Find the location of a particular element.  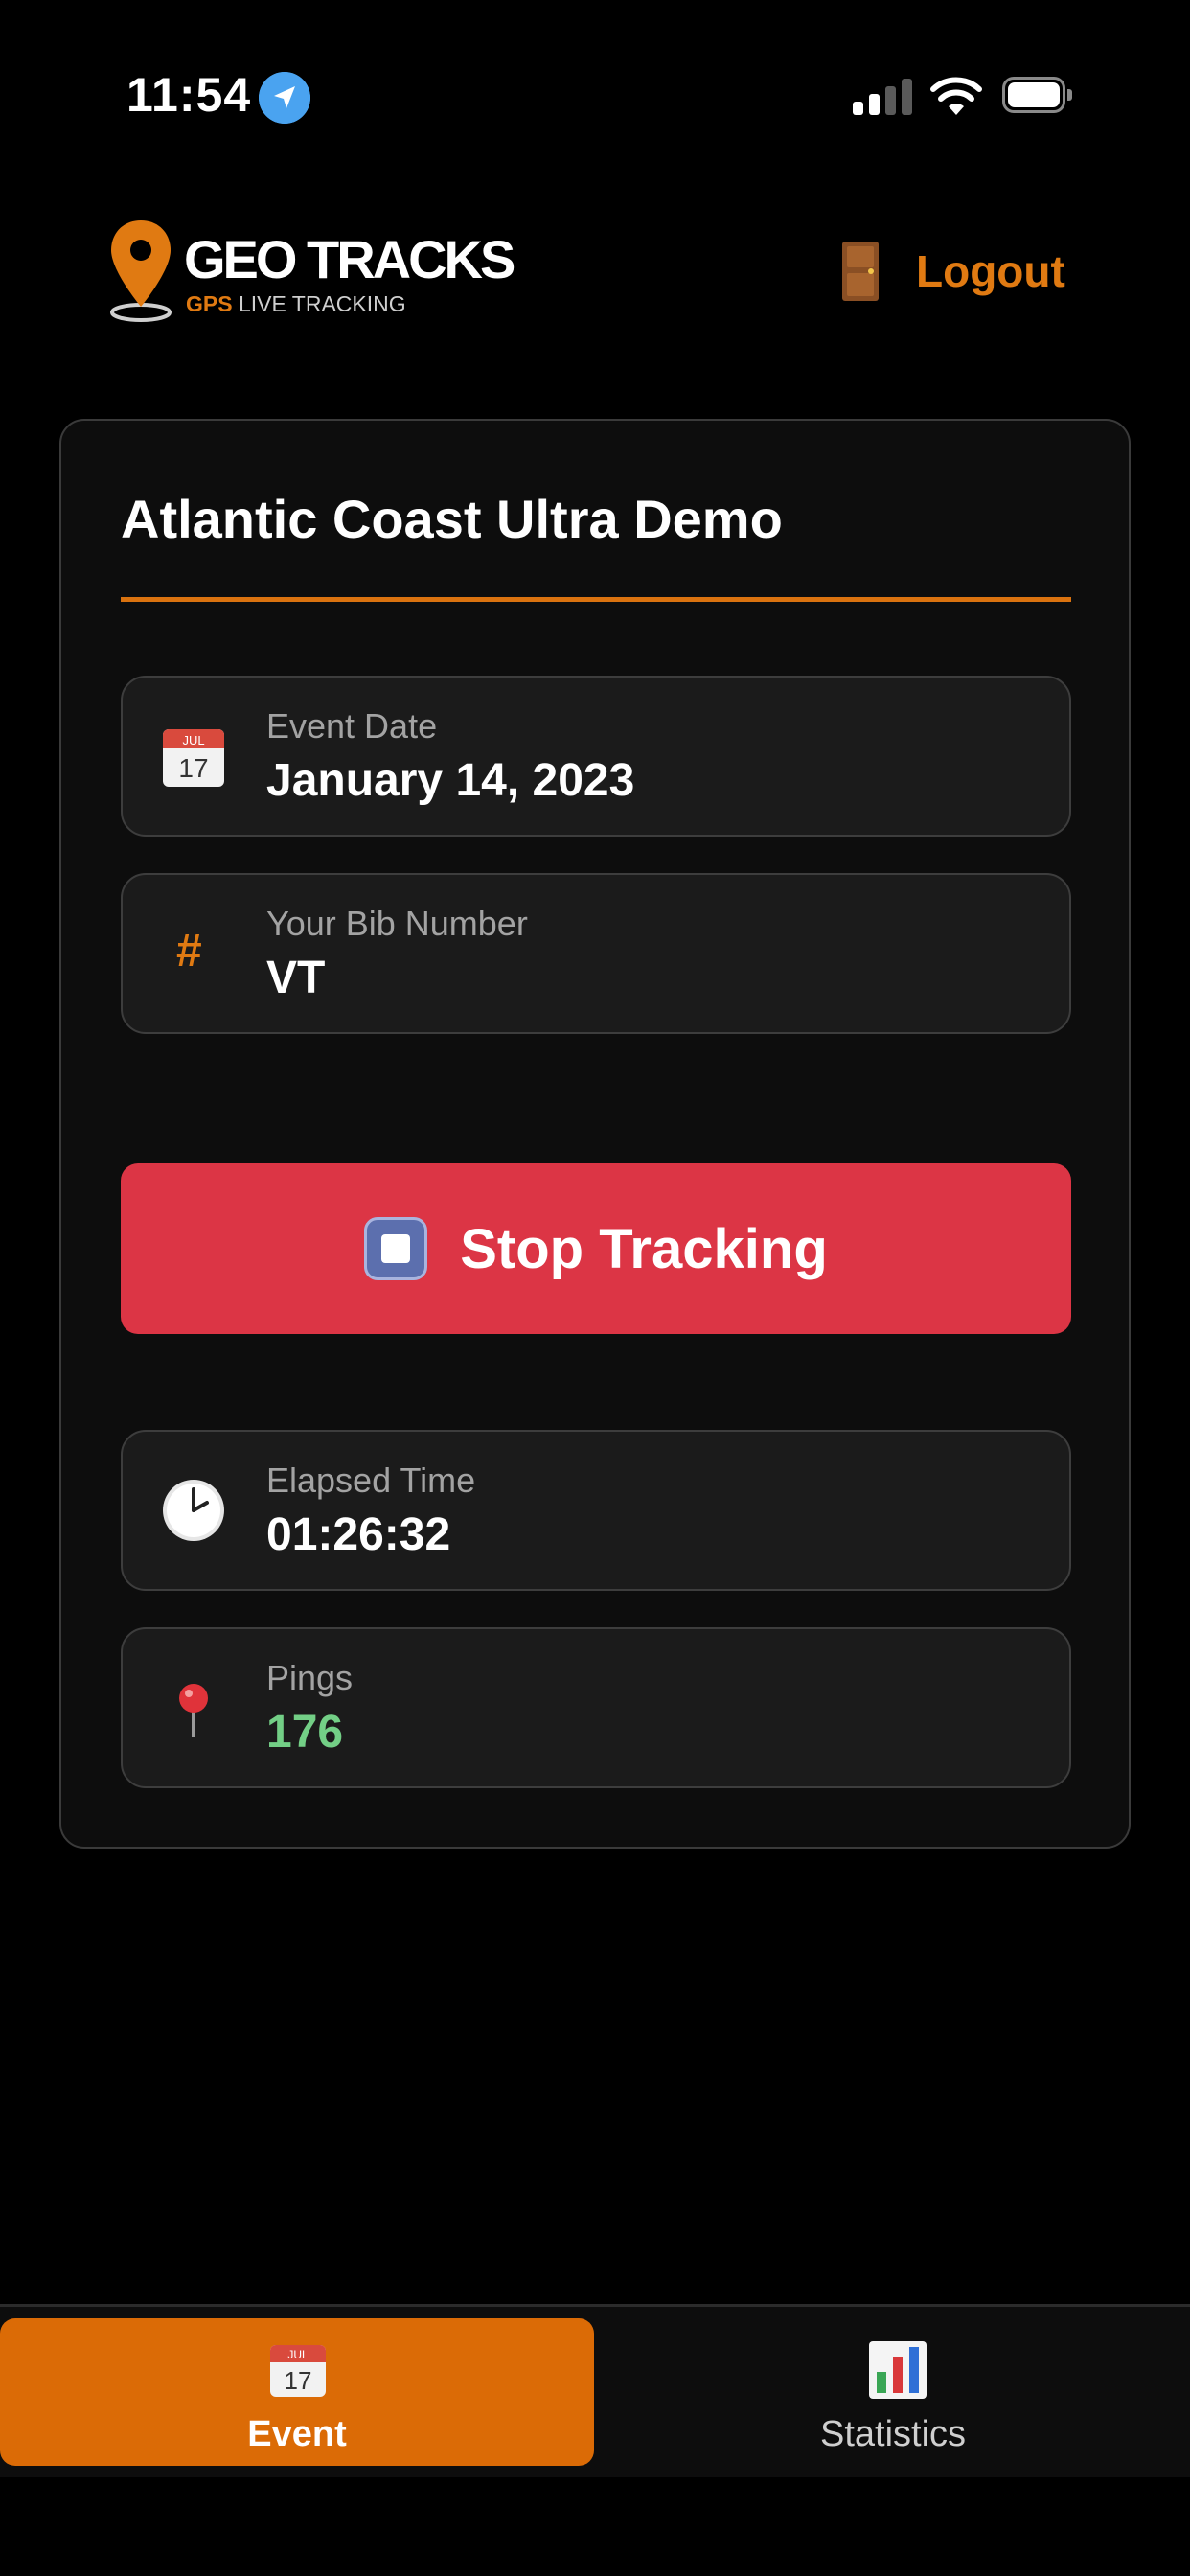

pings-label: Pings is located at coordinates (310, 1677).